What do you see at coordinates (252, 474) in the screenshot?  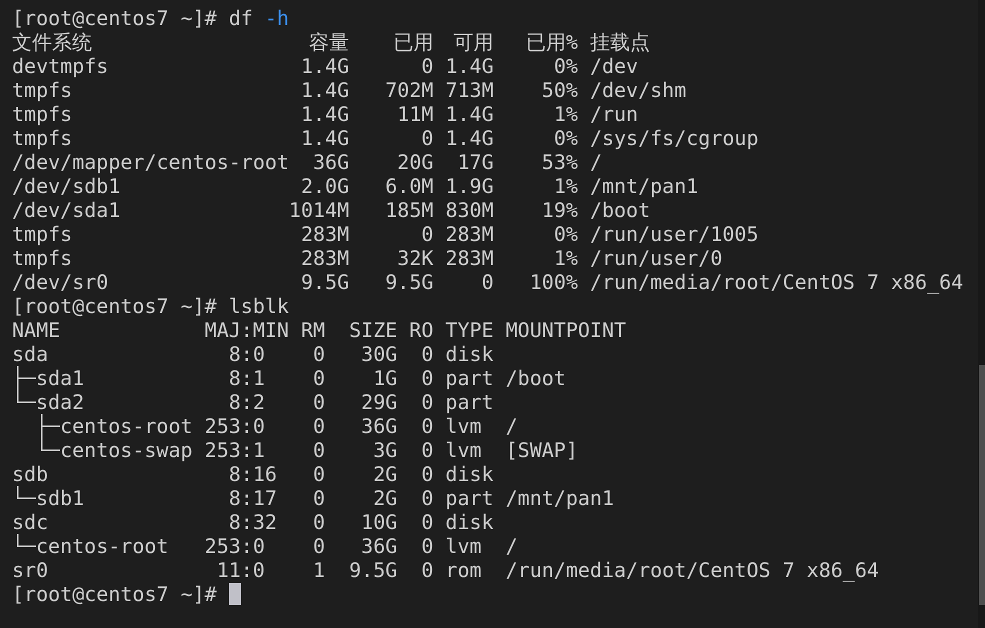 I see `table-cell: 8:16` at bounding box center [252, 474].